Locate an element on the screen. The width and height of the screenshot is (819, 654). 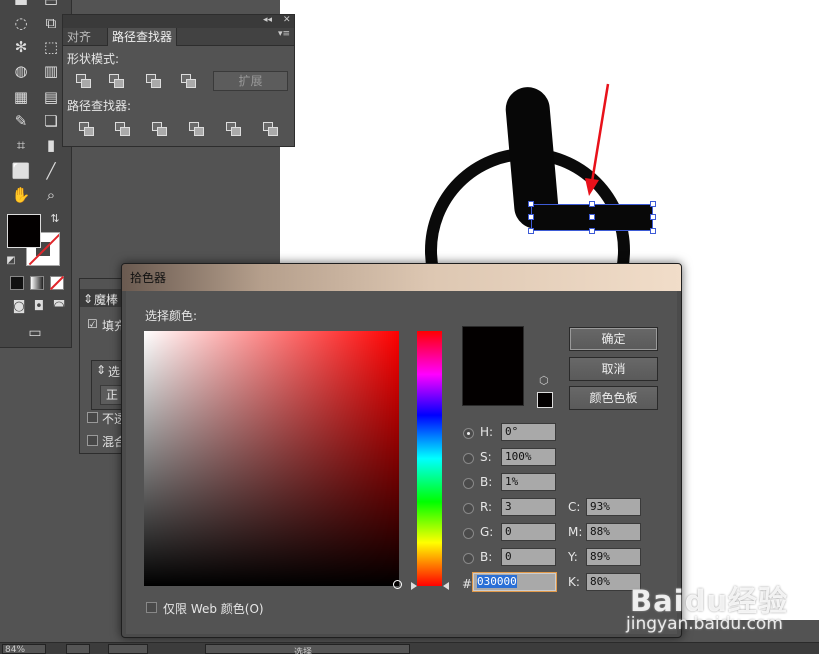
eyedropper-tool-icon: ✎ is located at coordinates (21, 121).